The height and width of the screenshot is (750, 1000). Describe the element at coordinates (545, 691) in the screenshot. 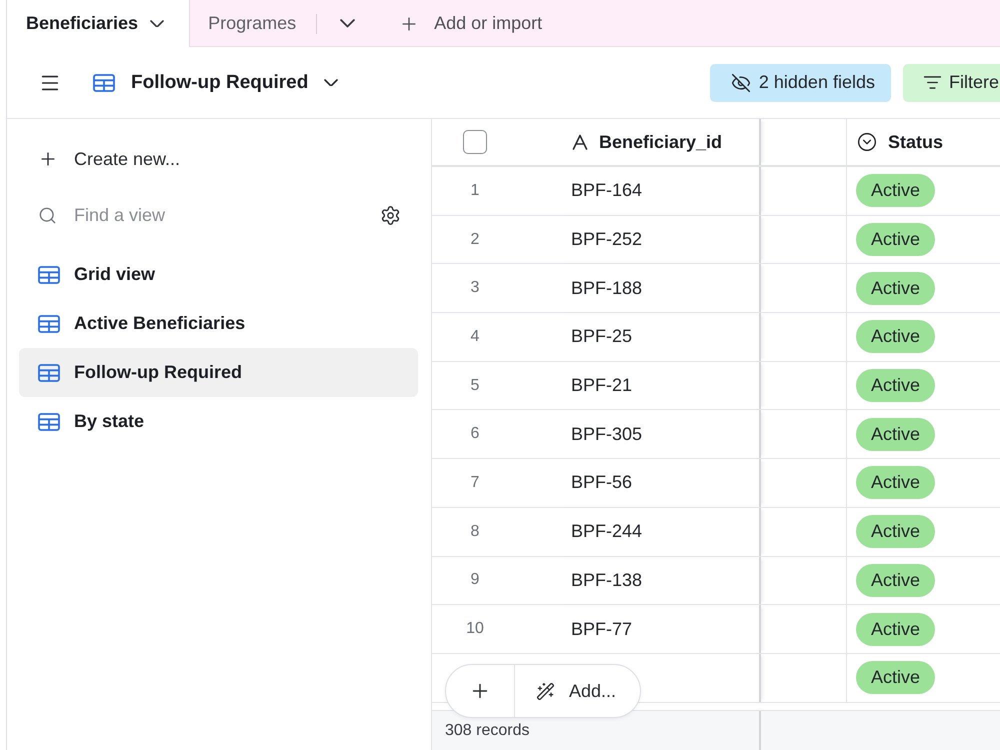

I see `magic-wand-icon` at that location.